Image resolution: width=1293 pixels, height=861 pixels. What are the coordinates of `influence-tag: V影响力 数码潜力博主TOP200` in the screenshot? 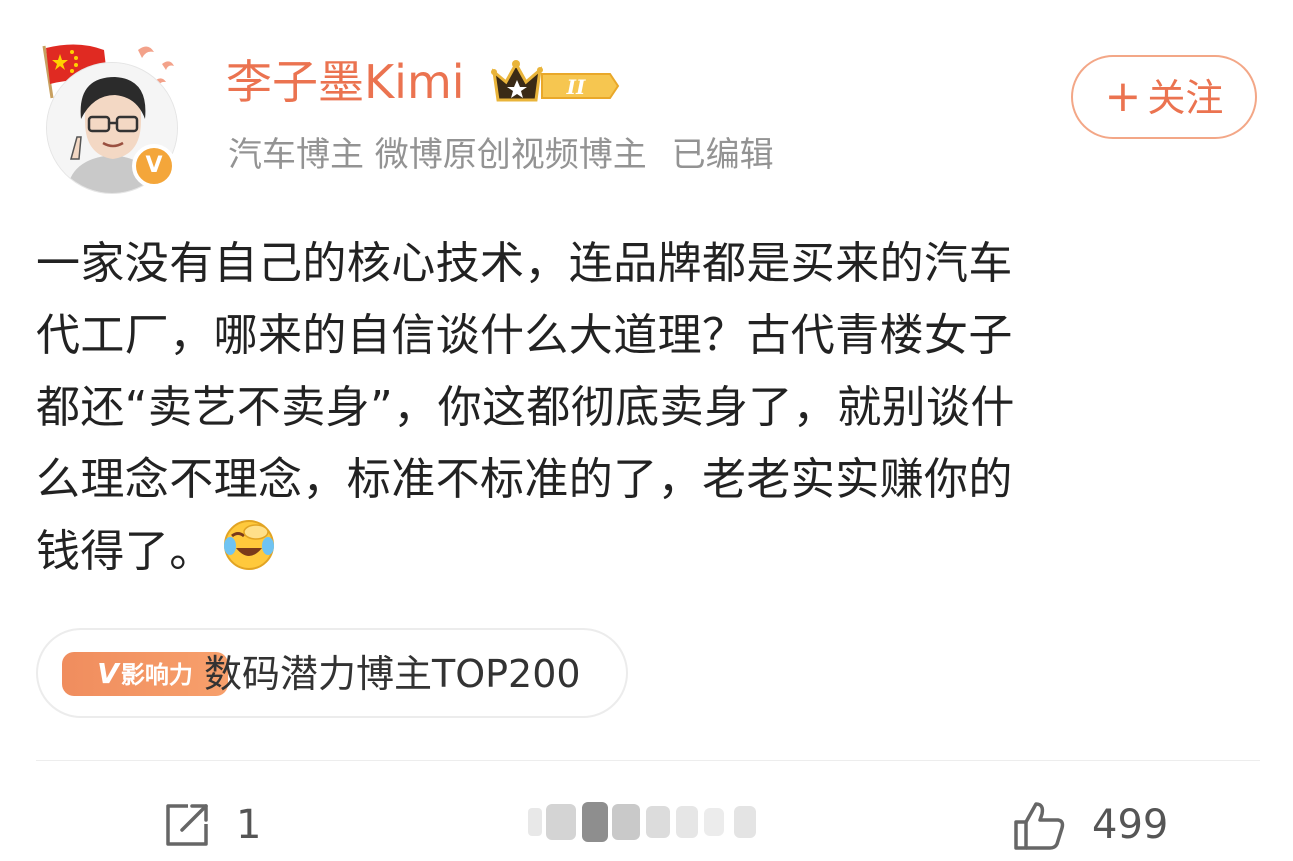 It's located at (332, 673).